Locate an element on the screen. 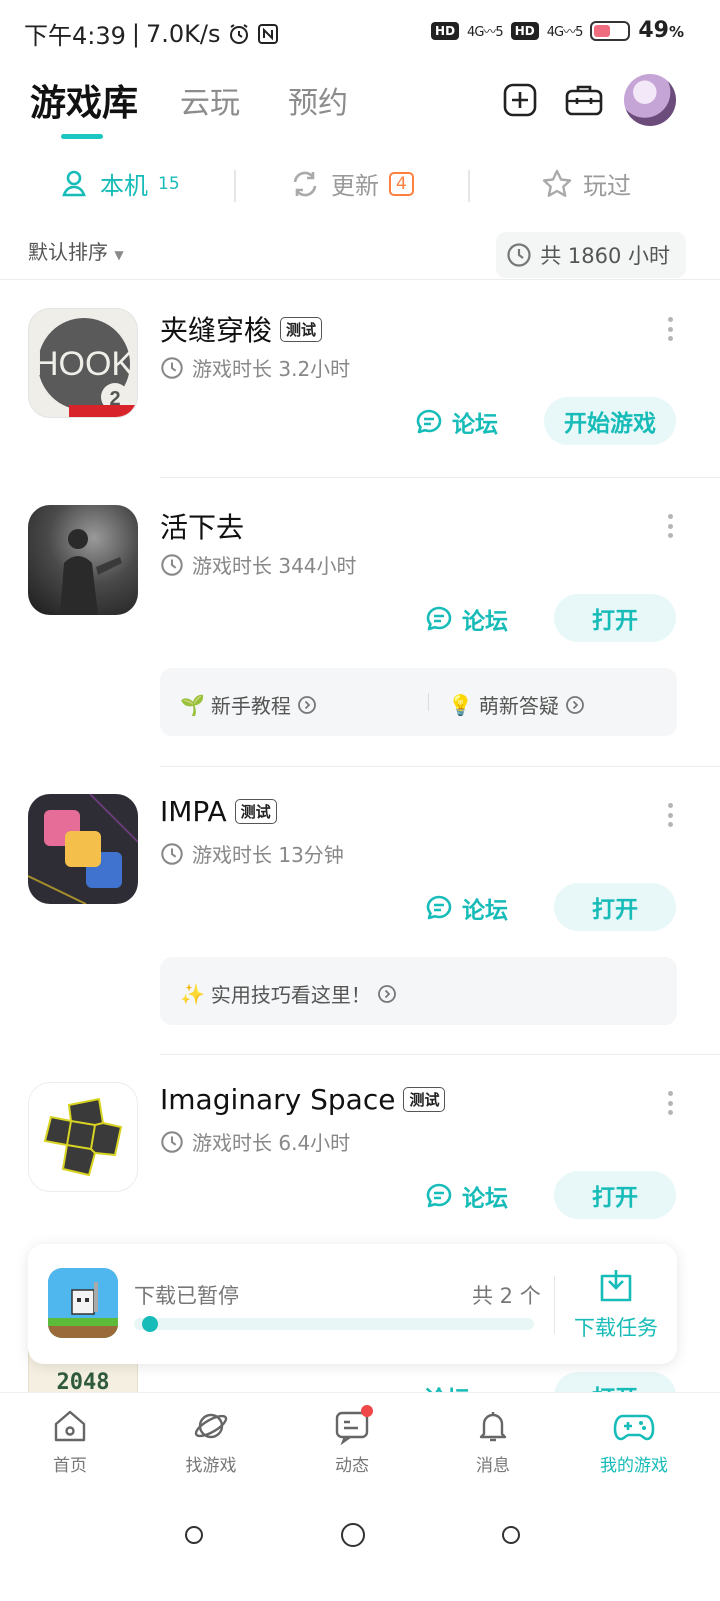  header: 游戏库 云玩 预约 is located at coordinates (360, 109).